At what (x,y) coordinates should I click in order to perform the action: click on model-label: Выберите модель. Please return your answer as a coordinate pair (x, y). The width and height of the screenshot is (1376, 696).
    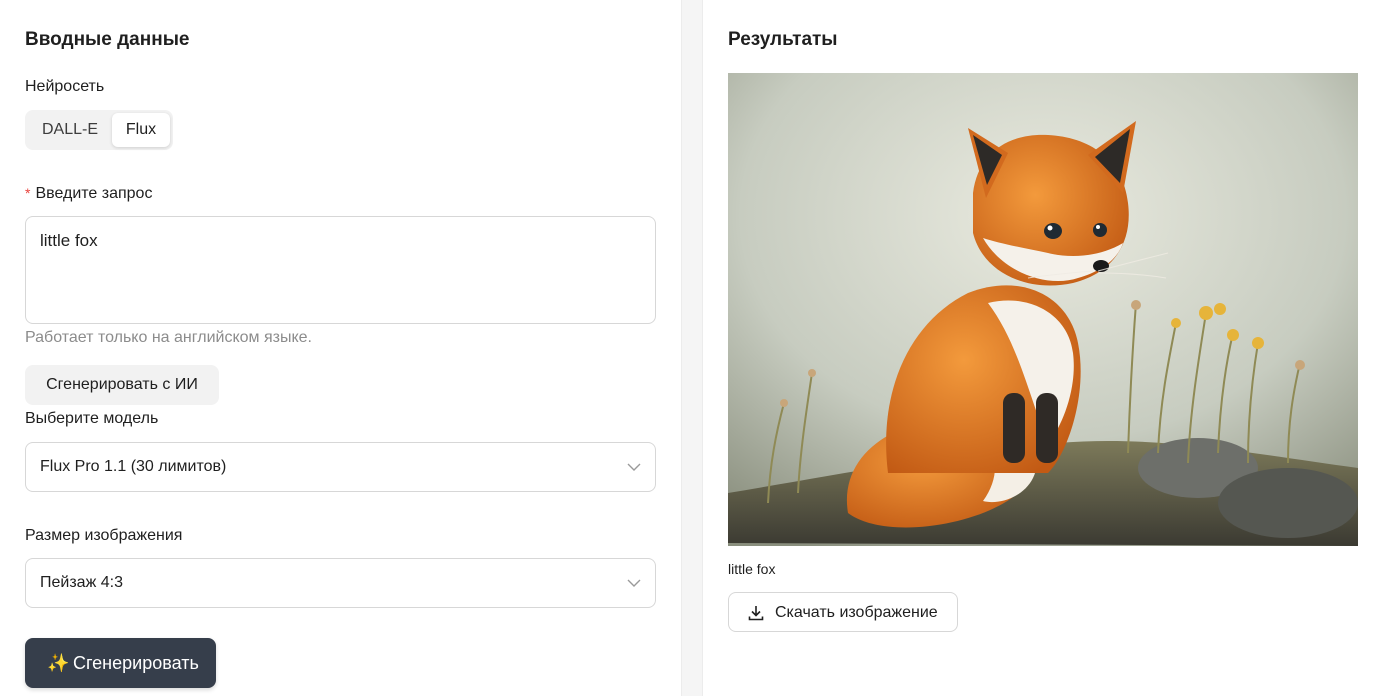
    Looking at the image, I should click on (92, 418).